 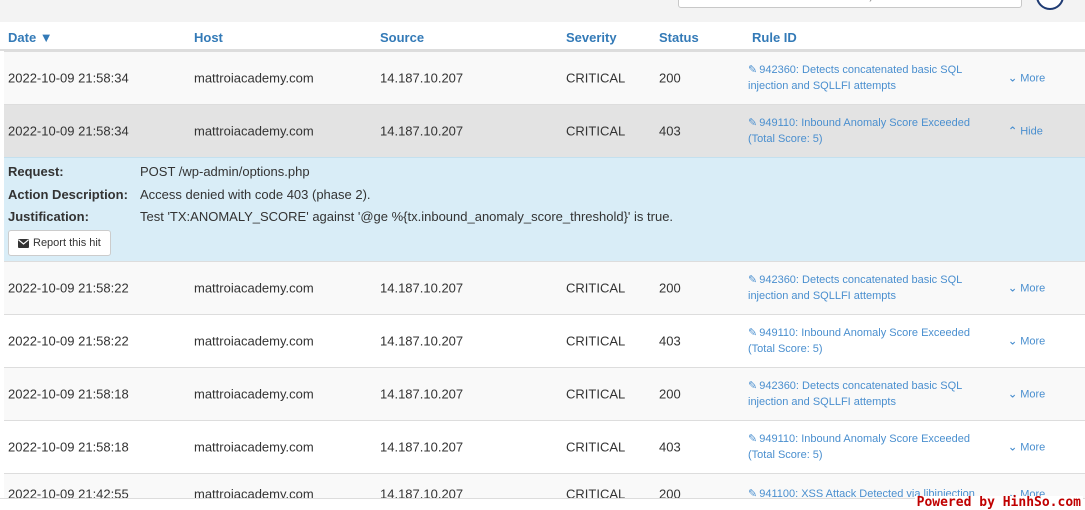 What do you see at coordinates (67, 243) in the screenshot?
I see `report-hit-label: Report this hit` at bounding box center [67, 243].